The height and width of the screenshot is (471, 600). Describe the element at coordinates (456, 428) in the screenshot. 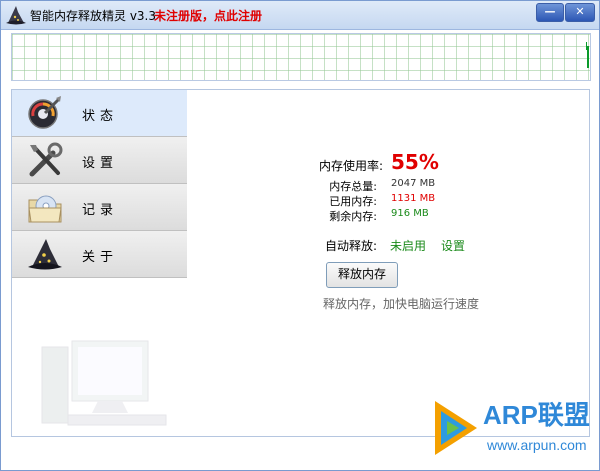

I see `play-logo-icon` at that location.